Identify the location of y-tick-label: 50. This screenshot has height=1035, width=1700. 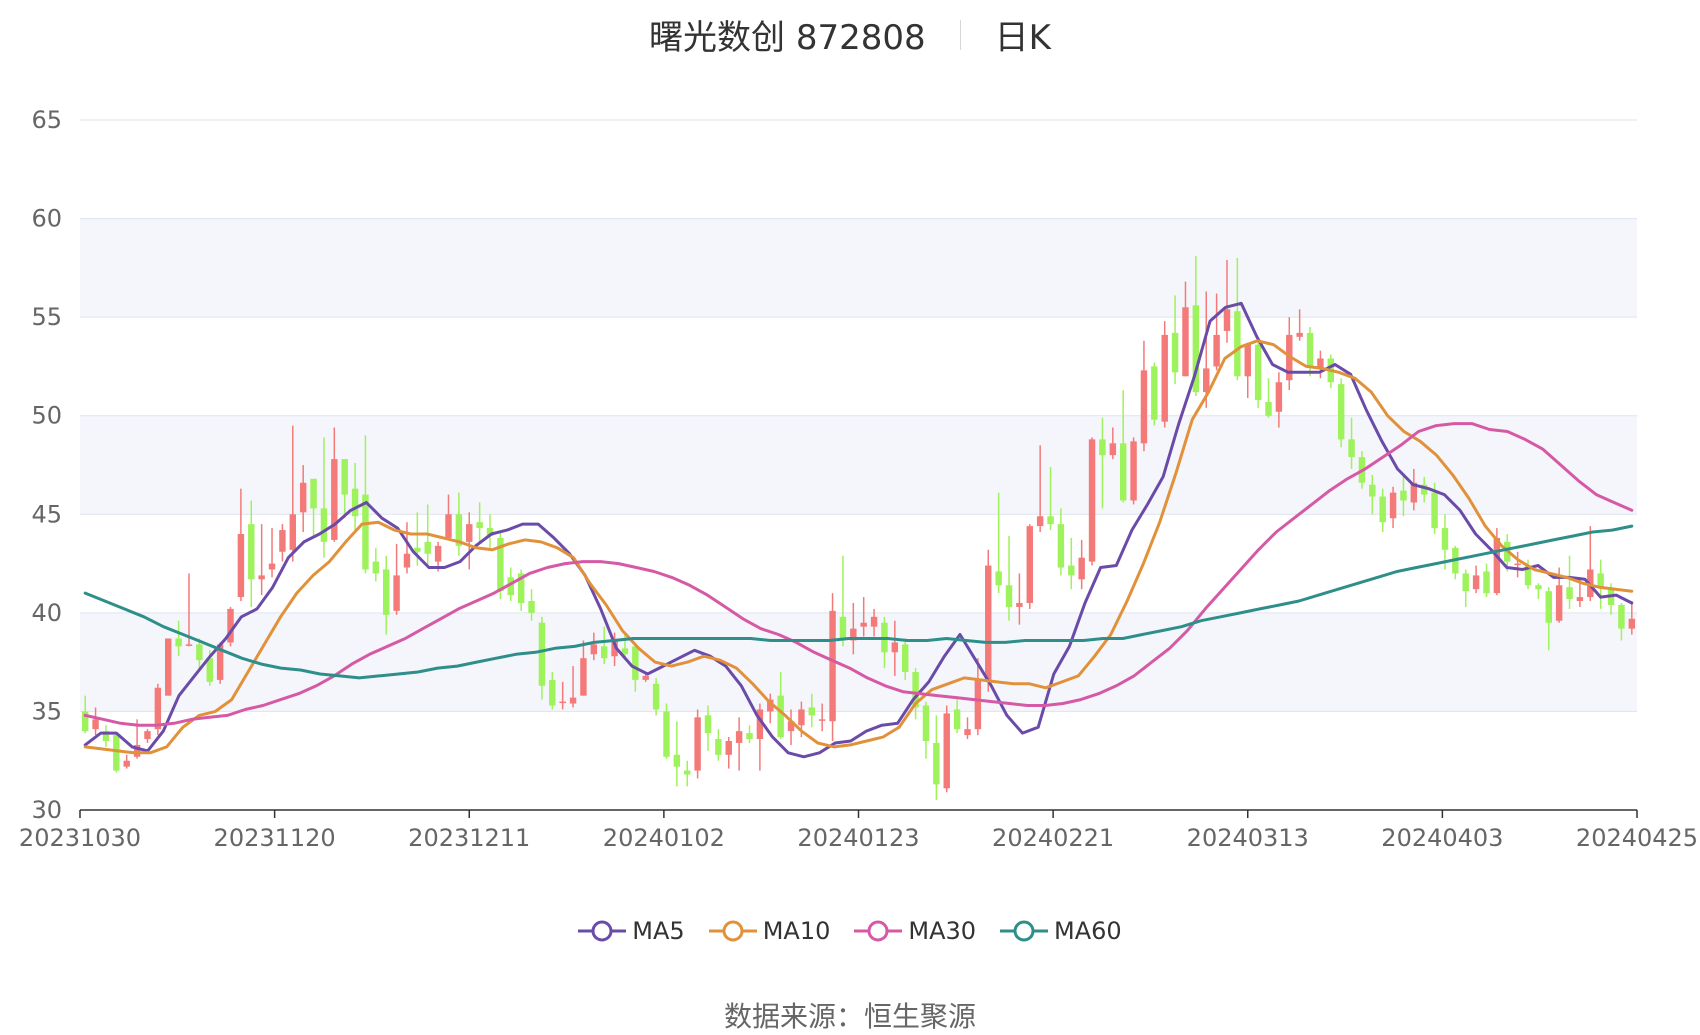
(46, 416).